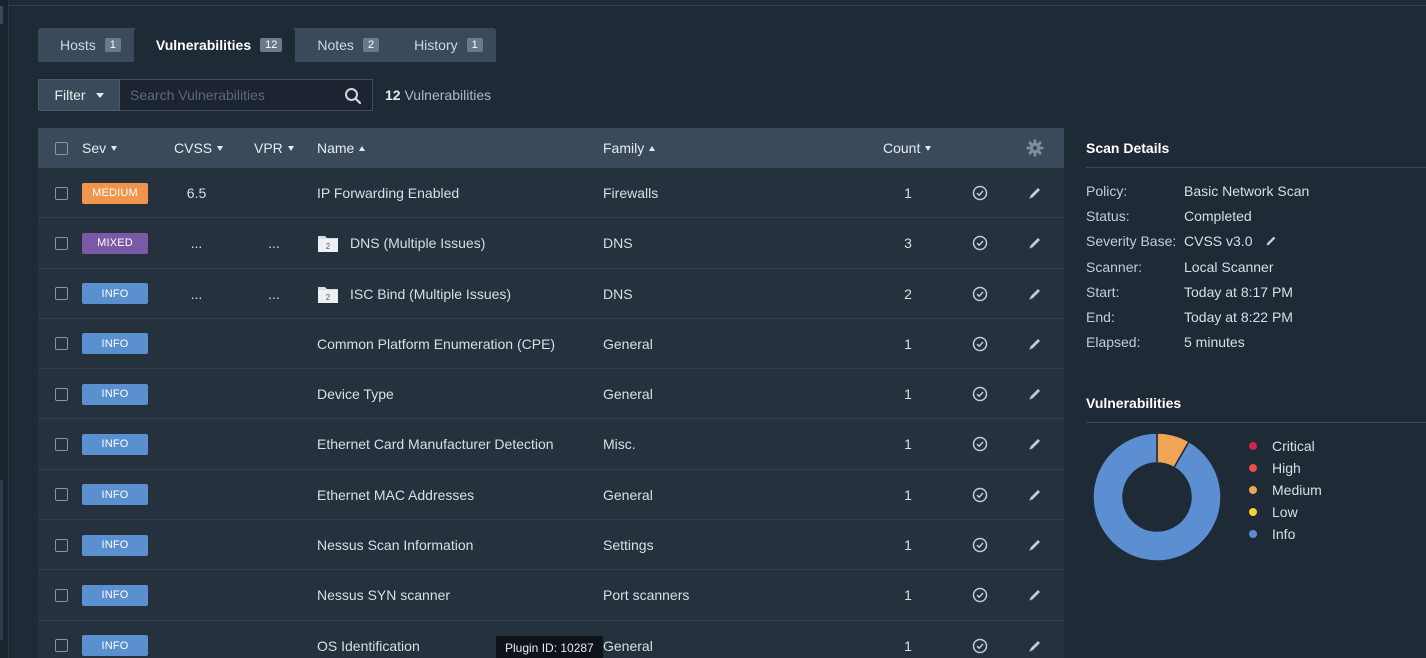 Image resolution: width=1426 pixels, height=658 pixels. I want to click on name-cell: Nessus Scan Information, so click(395, 545).